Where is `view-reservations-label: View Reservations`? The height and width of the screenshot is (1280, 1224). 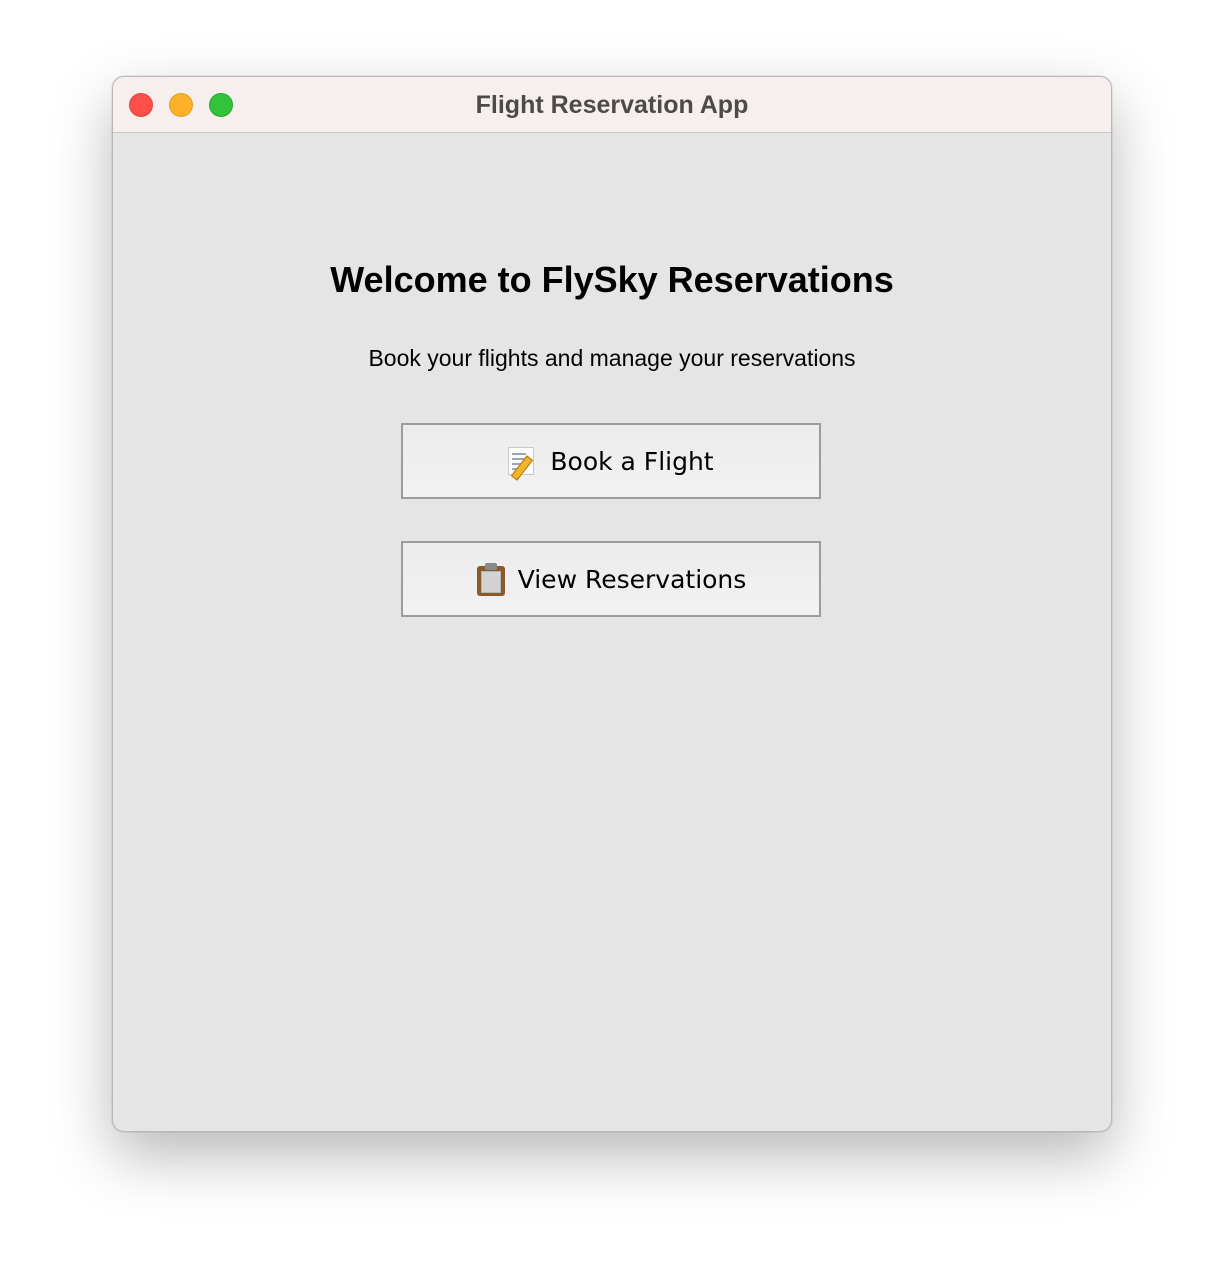 view-reservations-label: View Reservations is located at coordinates (632, 579).